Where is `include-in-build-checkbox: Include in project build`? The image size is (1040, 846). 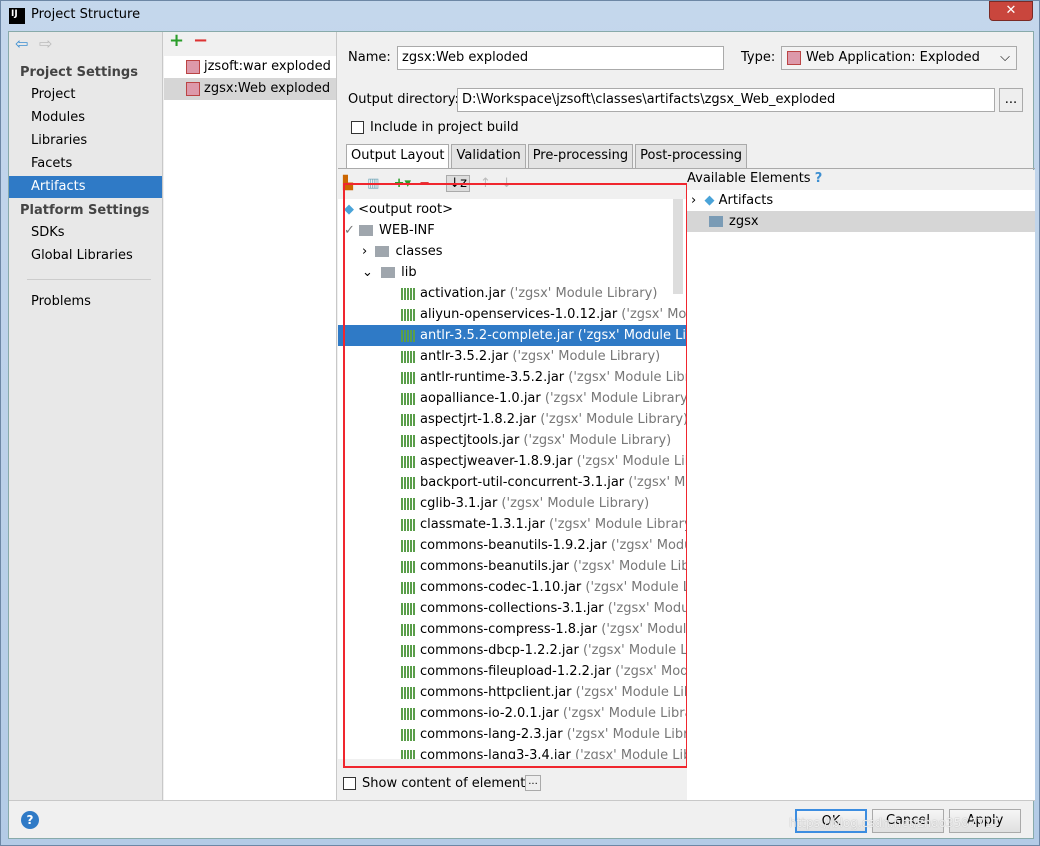
include-in-build-checkbox: Include in project build is located at coordinates (435, 127).